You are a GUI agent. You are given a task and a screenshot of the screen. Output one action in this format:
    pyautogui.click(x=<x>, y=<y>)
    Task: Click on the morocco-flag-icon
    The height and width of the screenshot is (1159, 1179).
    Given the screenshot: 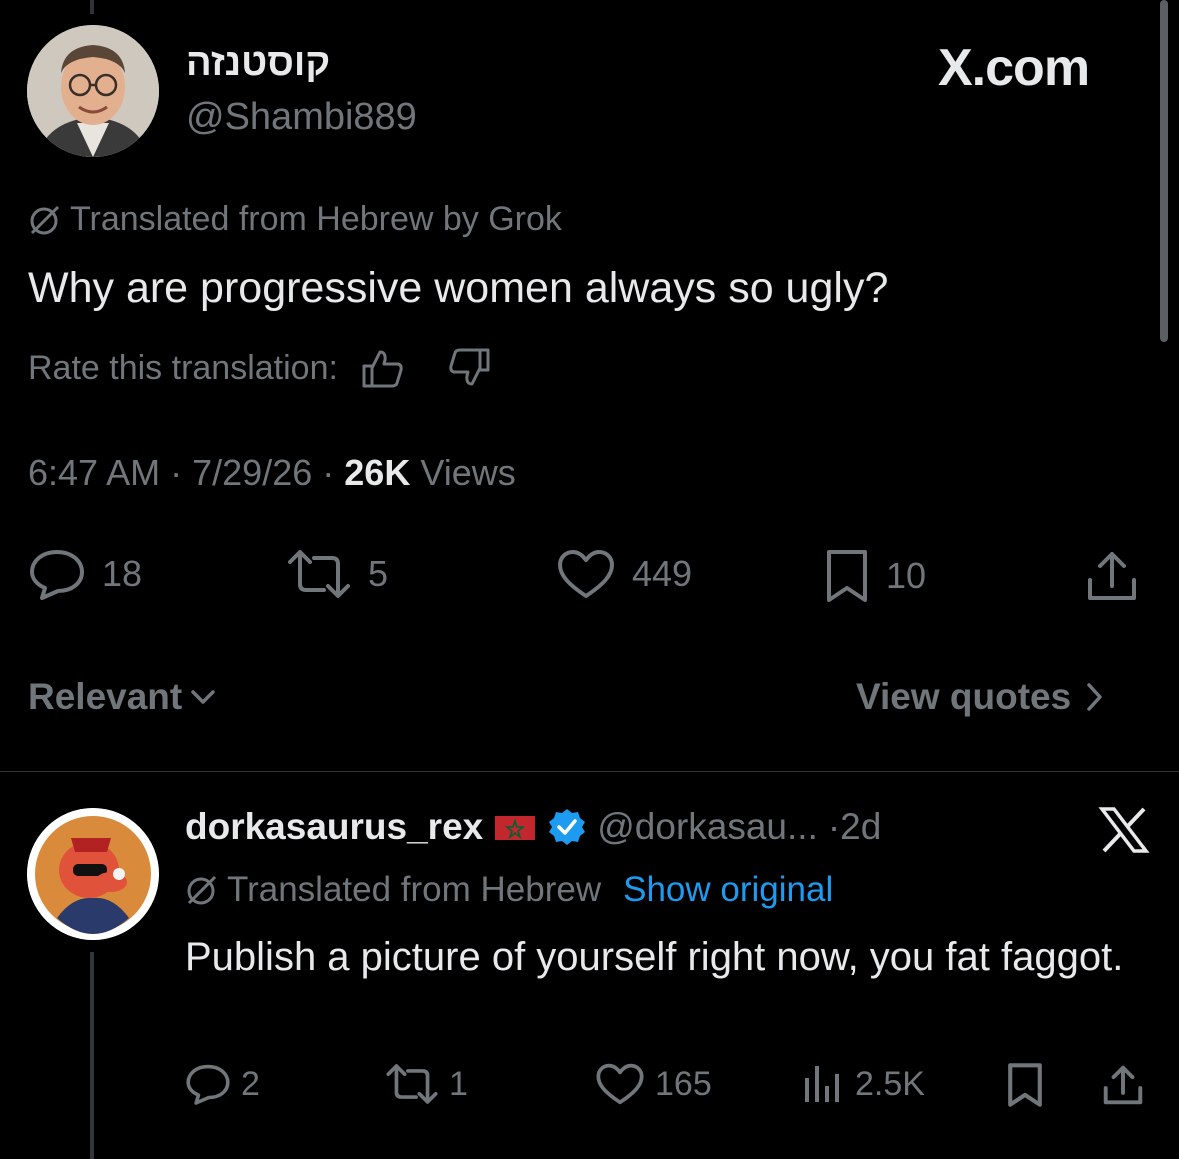 What is the action you would take?
    pyautogui.click(x=515, y=828)
    